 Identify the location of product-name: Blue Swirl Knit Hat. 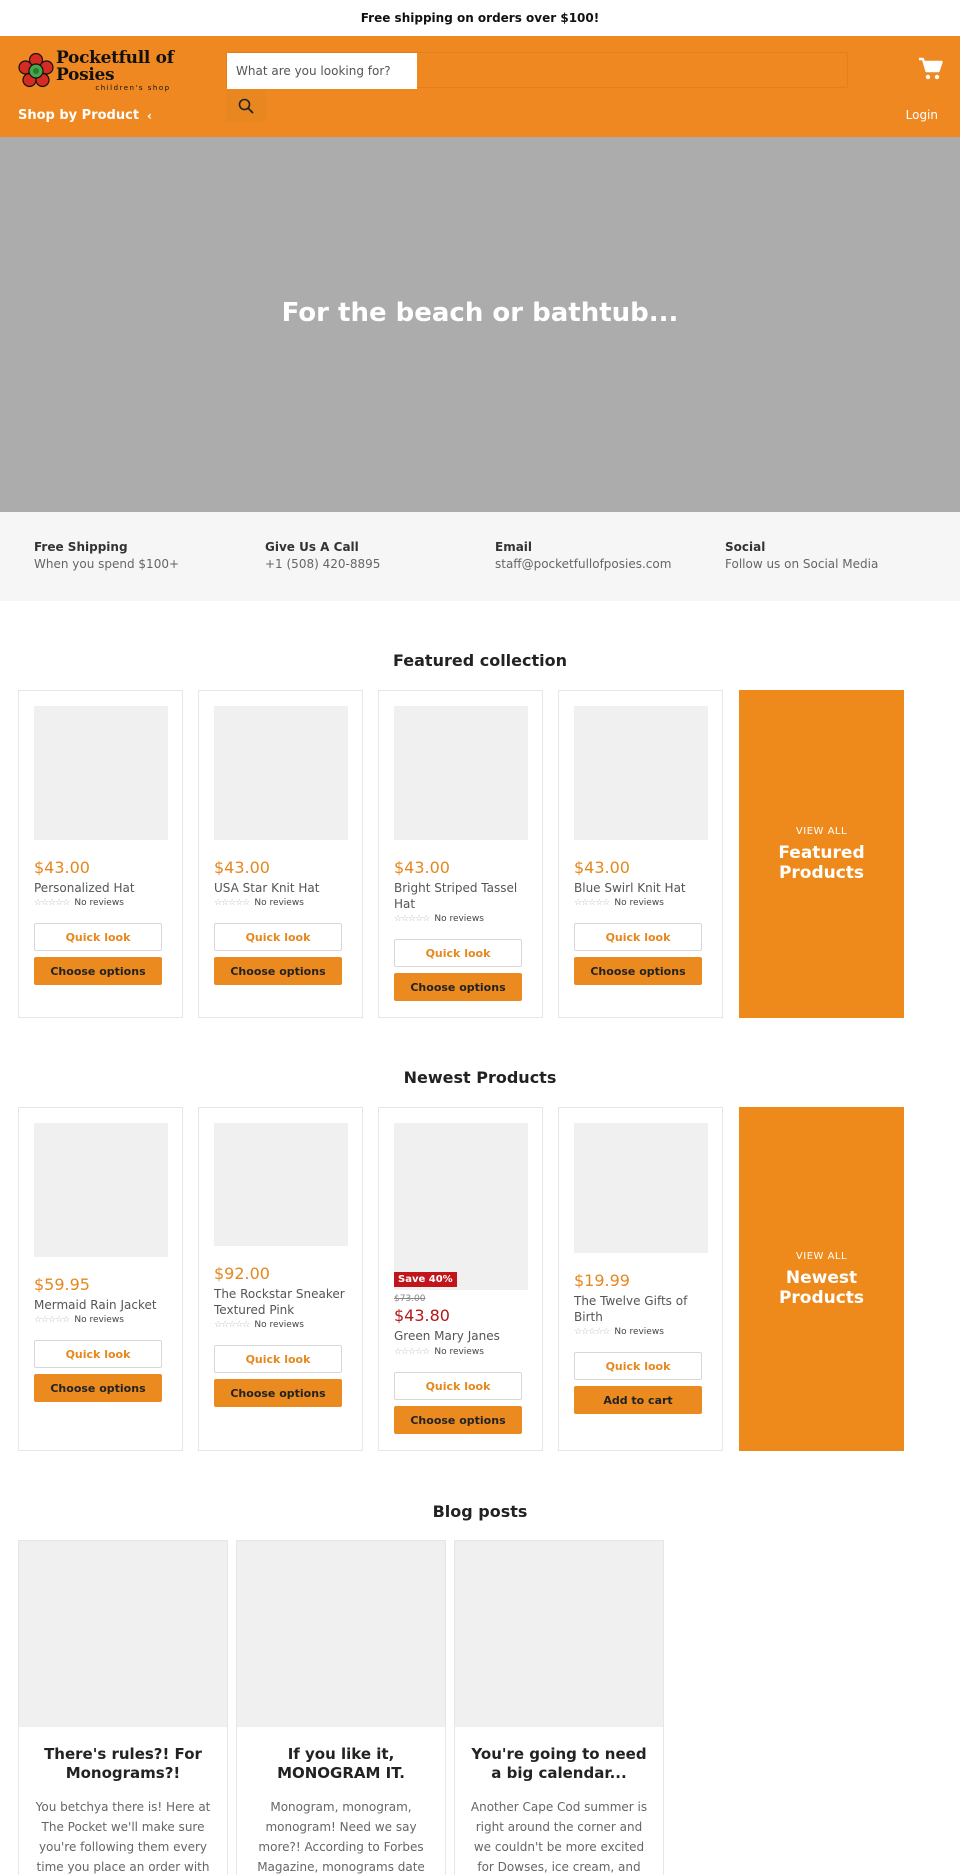
(644, 888).